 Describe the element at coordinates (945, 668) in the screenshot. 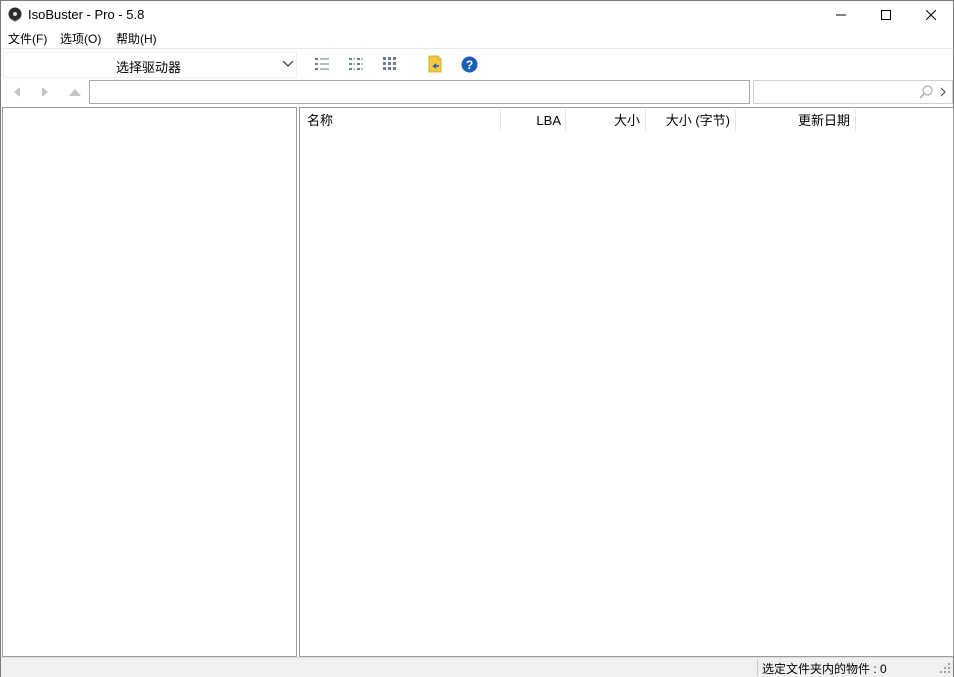

I see `resize-grip-icon` at that location.